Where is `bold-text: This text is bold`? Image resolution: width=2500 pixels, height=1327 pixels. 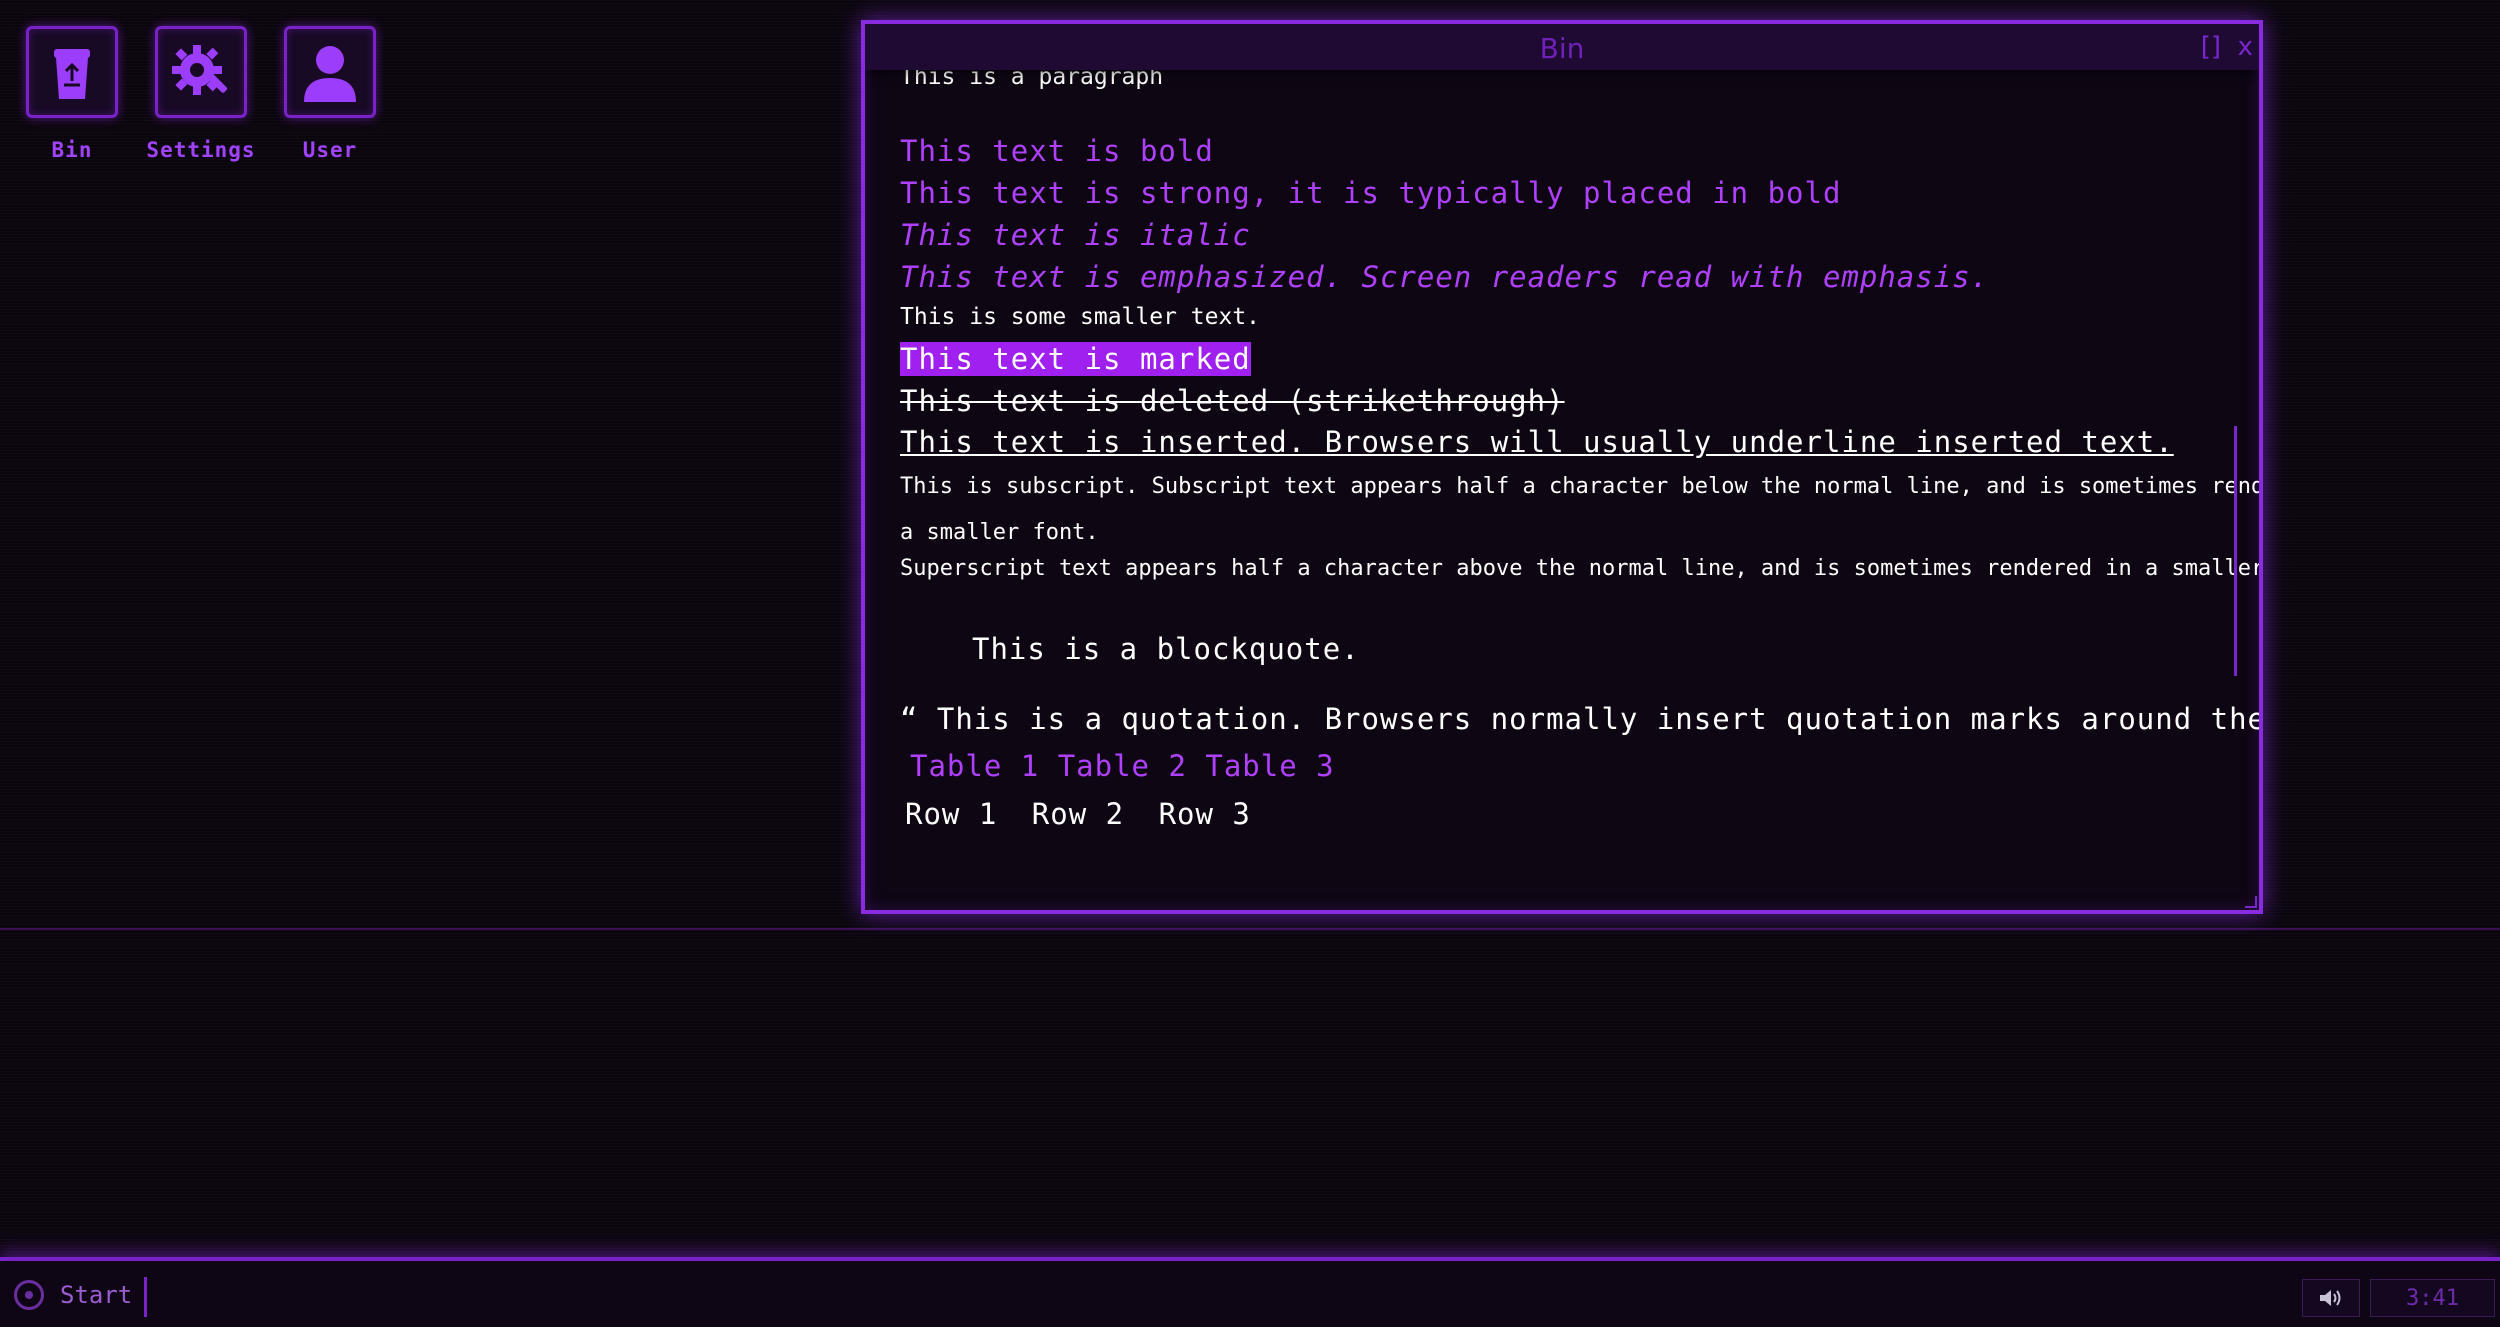 bold-text: This text is bold is located at coordinates (1057, 151).